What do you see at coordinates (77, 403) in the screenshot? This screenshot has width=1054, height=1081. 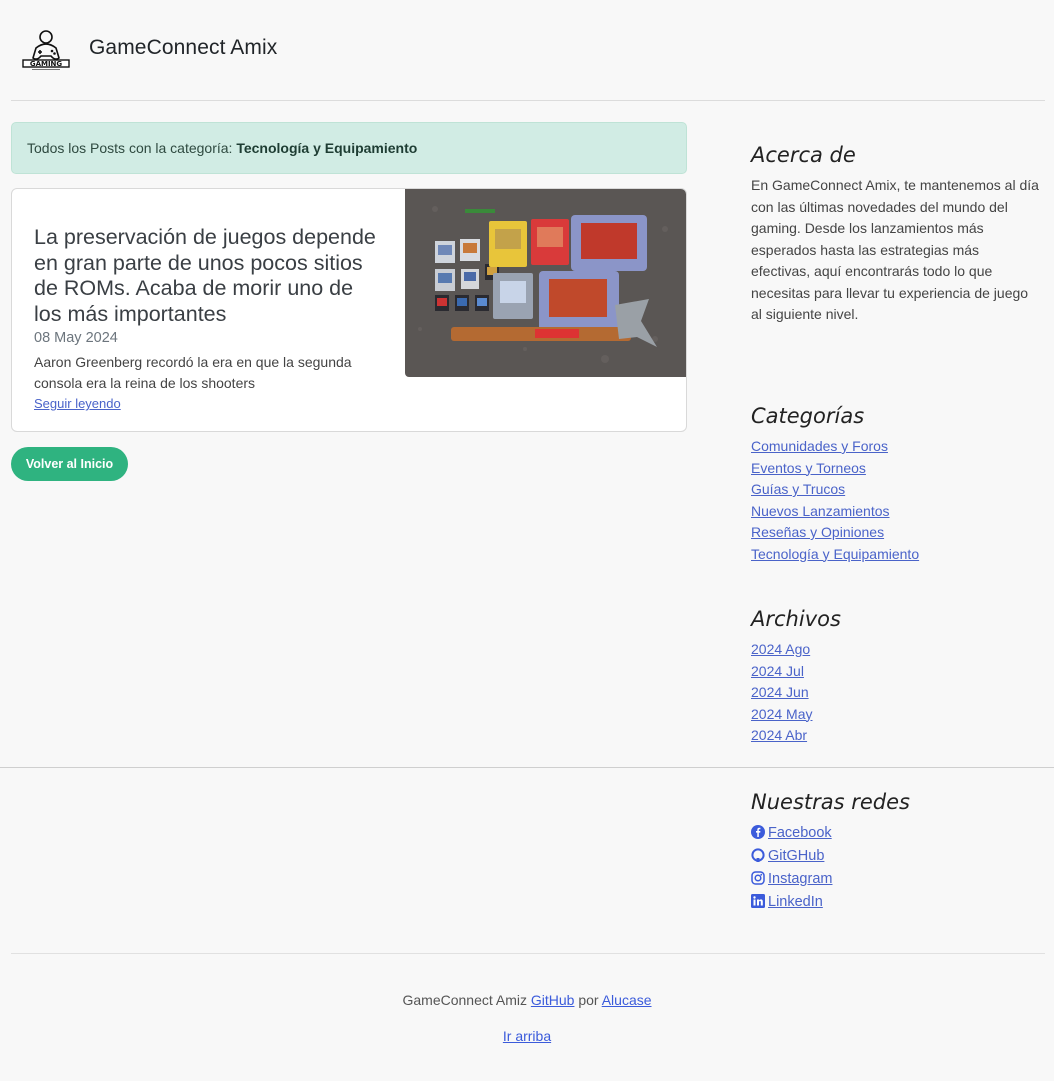 I see `read-more-link: Seguir leyendo` at bounding box center [77, 403].